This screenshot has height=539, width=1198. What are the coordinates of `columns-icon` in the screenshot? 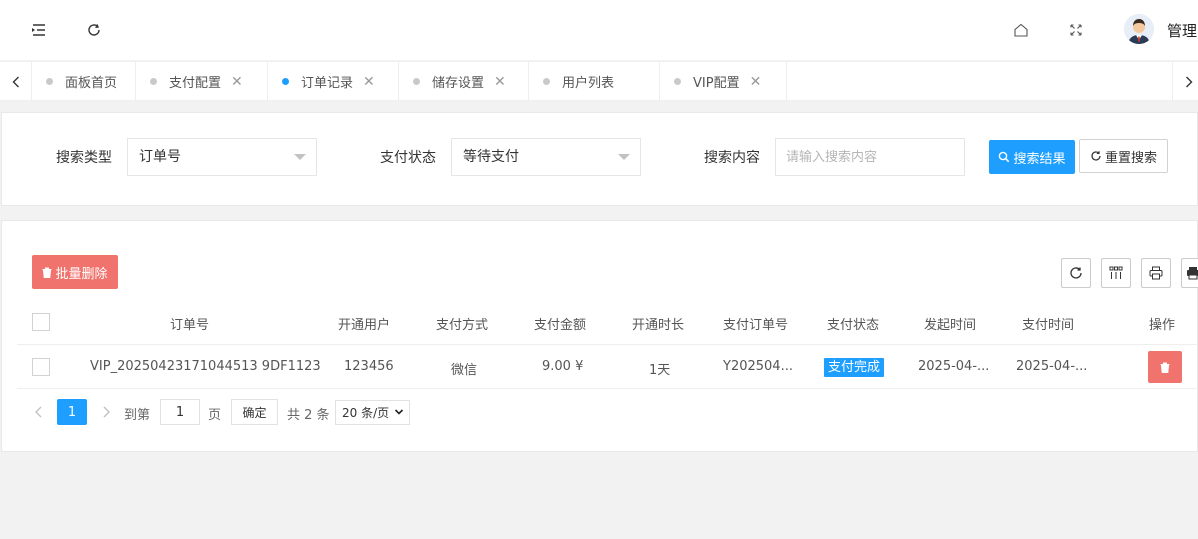 It's located at (1116, 272).